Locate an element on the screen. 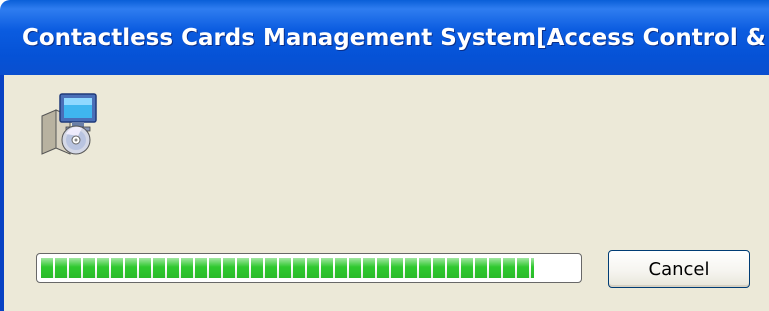  progress-fill is located at coordinates (288, 268).